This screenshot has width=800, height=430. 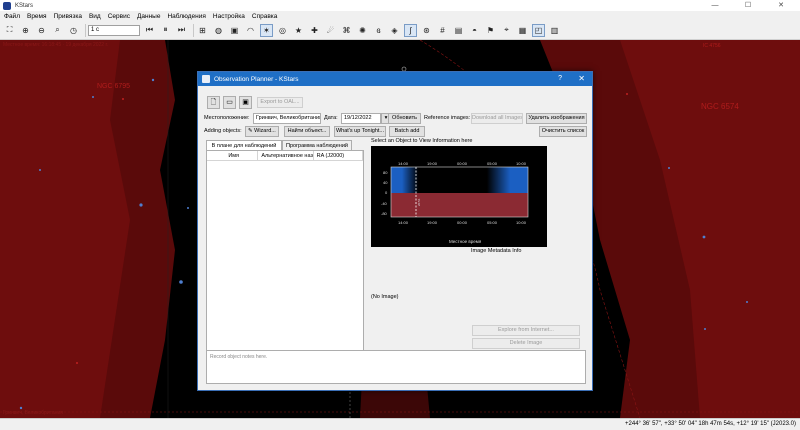 What do you see at coordinates (25, 30) in the screenshot?
I see `zoom-in-icon: ⊕` at bounding box center [25, 30].